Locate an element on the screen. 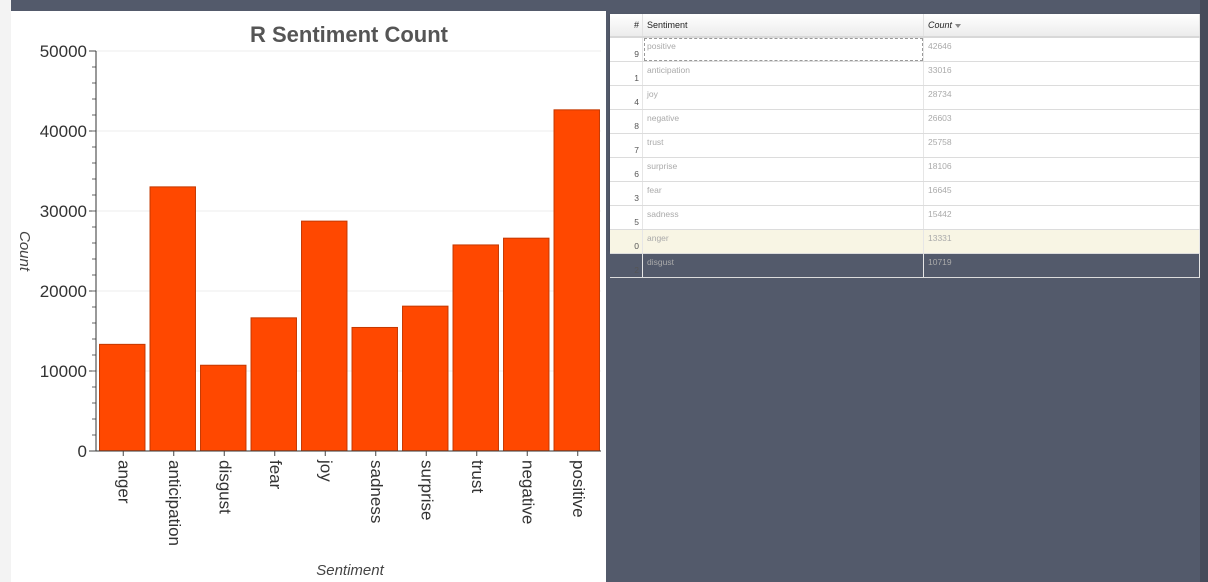  y-tick-label: 50000 is located at coordinates (63, 51).